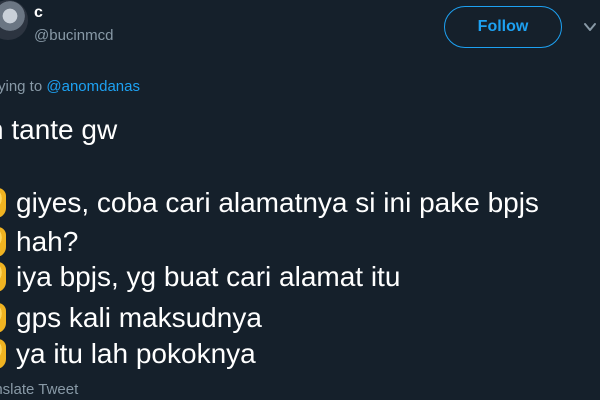  What do you see at coordinates (503, 27) in the screenshot?
I see `follow-button: Follow` at bounding box center [503, 27].